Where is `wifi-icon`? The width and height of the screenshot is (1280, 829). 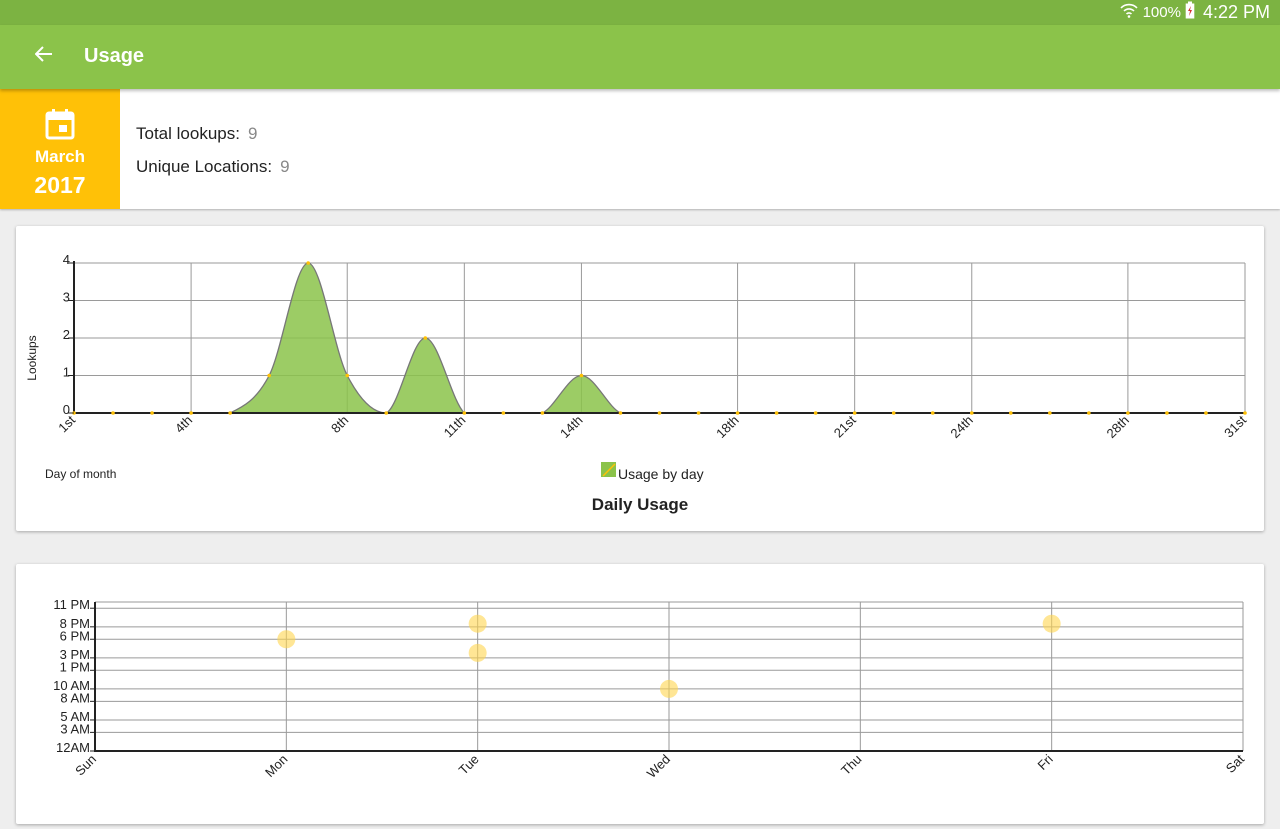 wifi-icon is located at coordinates (1129, 12).